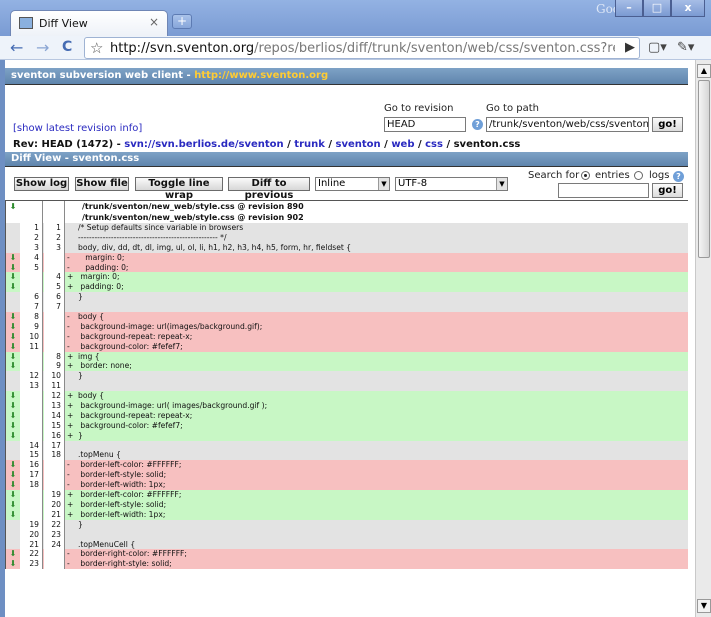 Image resolution: width=711 pixels, height=617 pixels. Describe the element at coordinates (13, 206) in the screenshot. I see `next-change-arrow-icon: ⬇` at that location.